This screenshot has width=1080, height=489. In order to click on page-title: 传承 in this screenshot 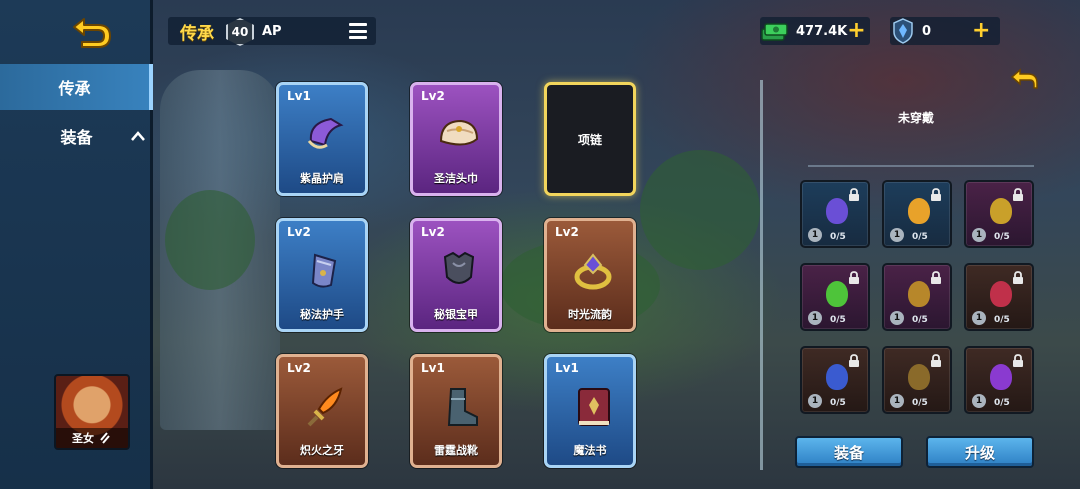, I will do `click(197, 34)`.